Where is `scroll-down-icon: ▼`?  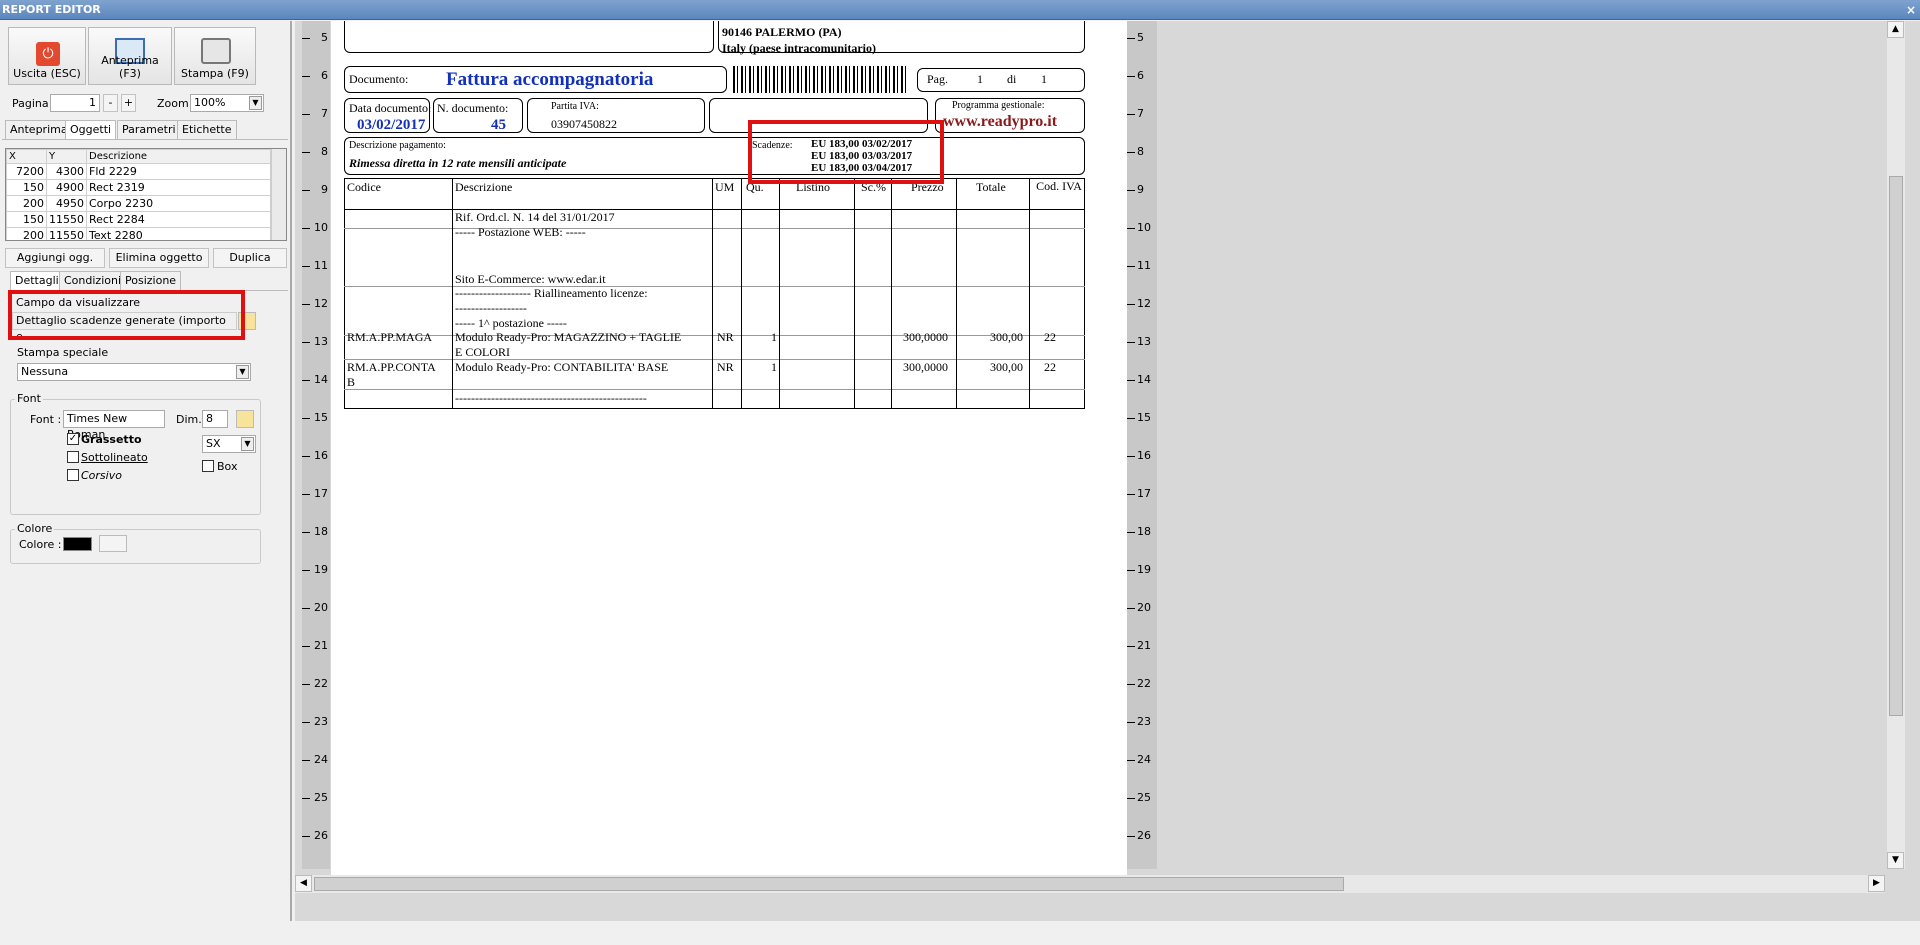 scroll-down-icon: ▼ is located at coordinates (1895, 860).